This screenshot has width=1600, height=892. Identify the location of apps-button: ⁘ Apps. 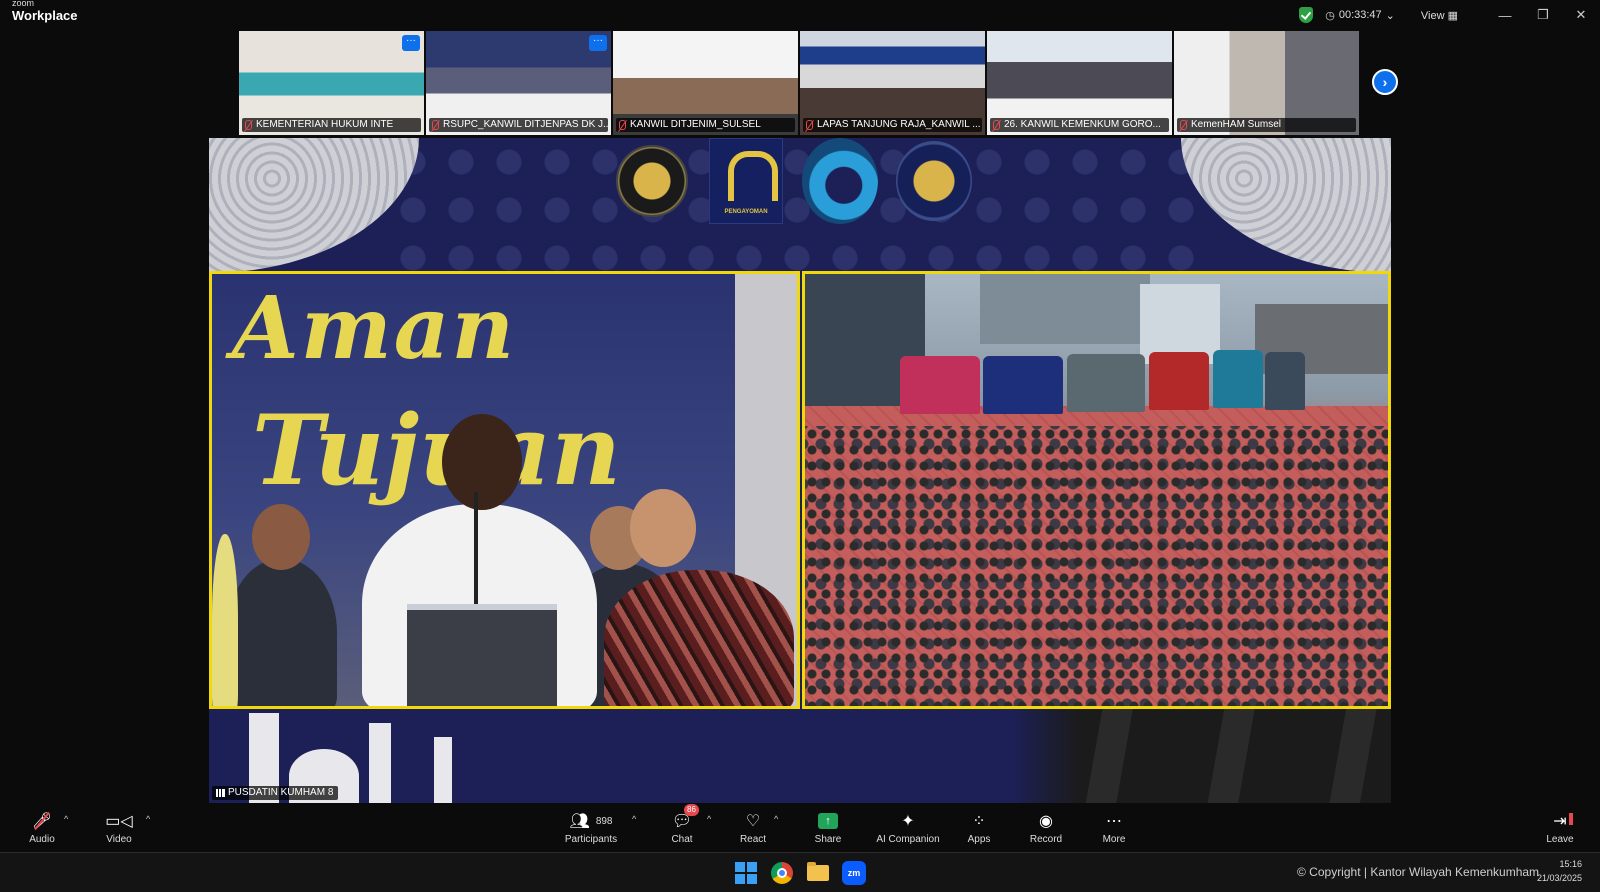
(979, 827).